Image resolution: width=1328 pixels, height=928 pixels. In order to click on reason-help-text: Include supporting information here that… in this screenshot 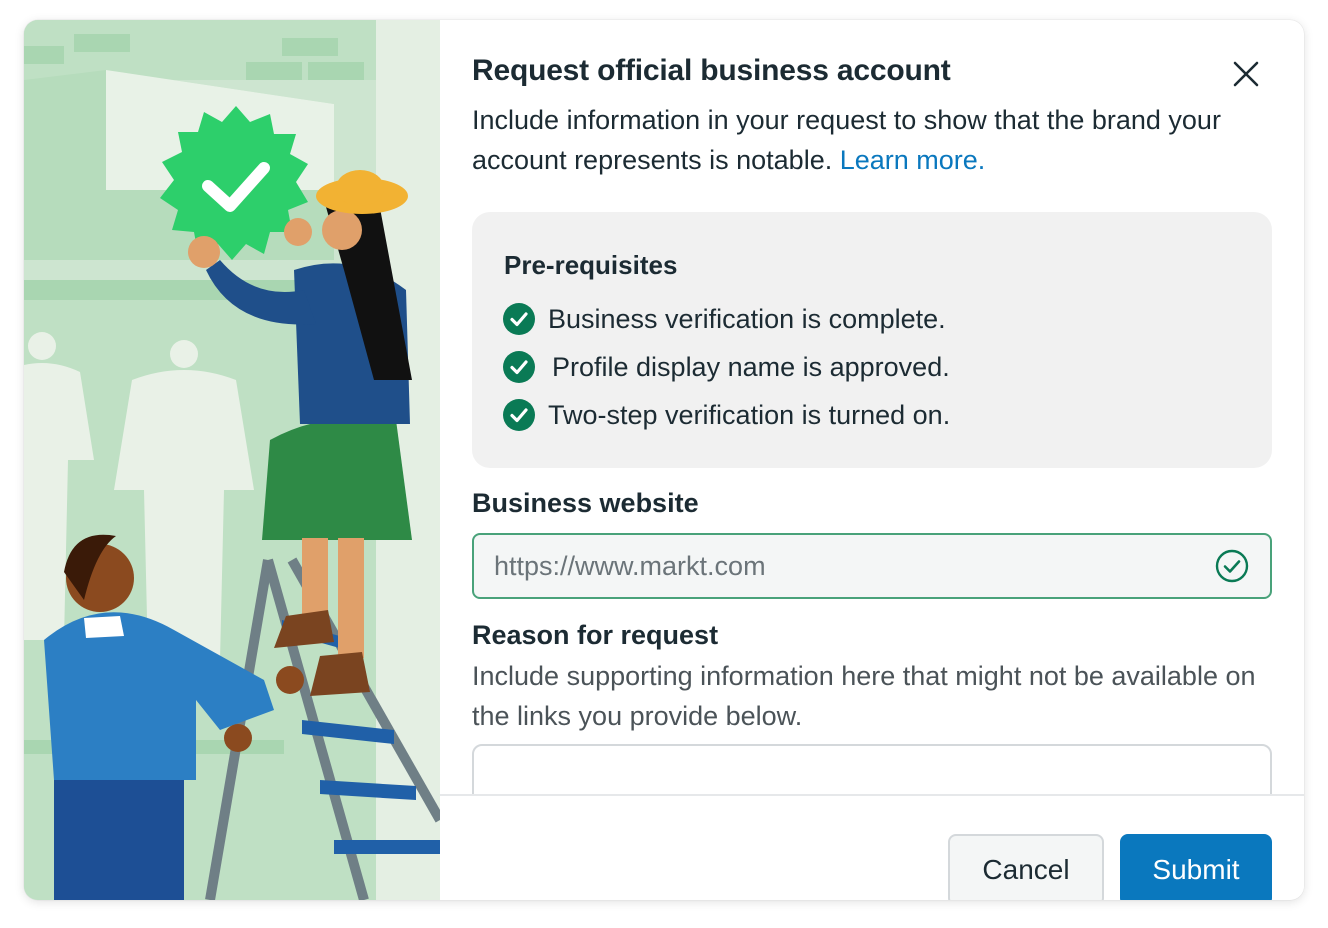, I will do `click(864, 696)`.